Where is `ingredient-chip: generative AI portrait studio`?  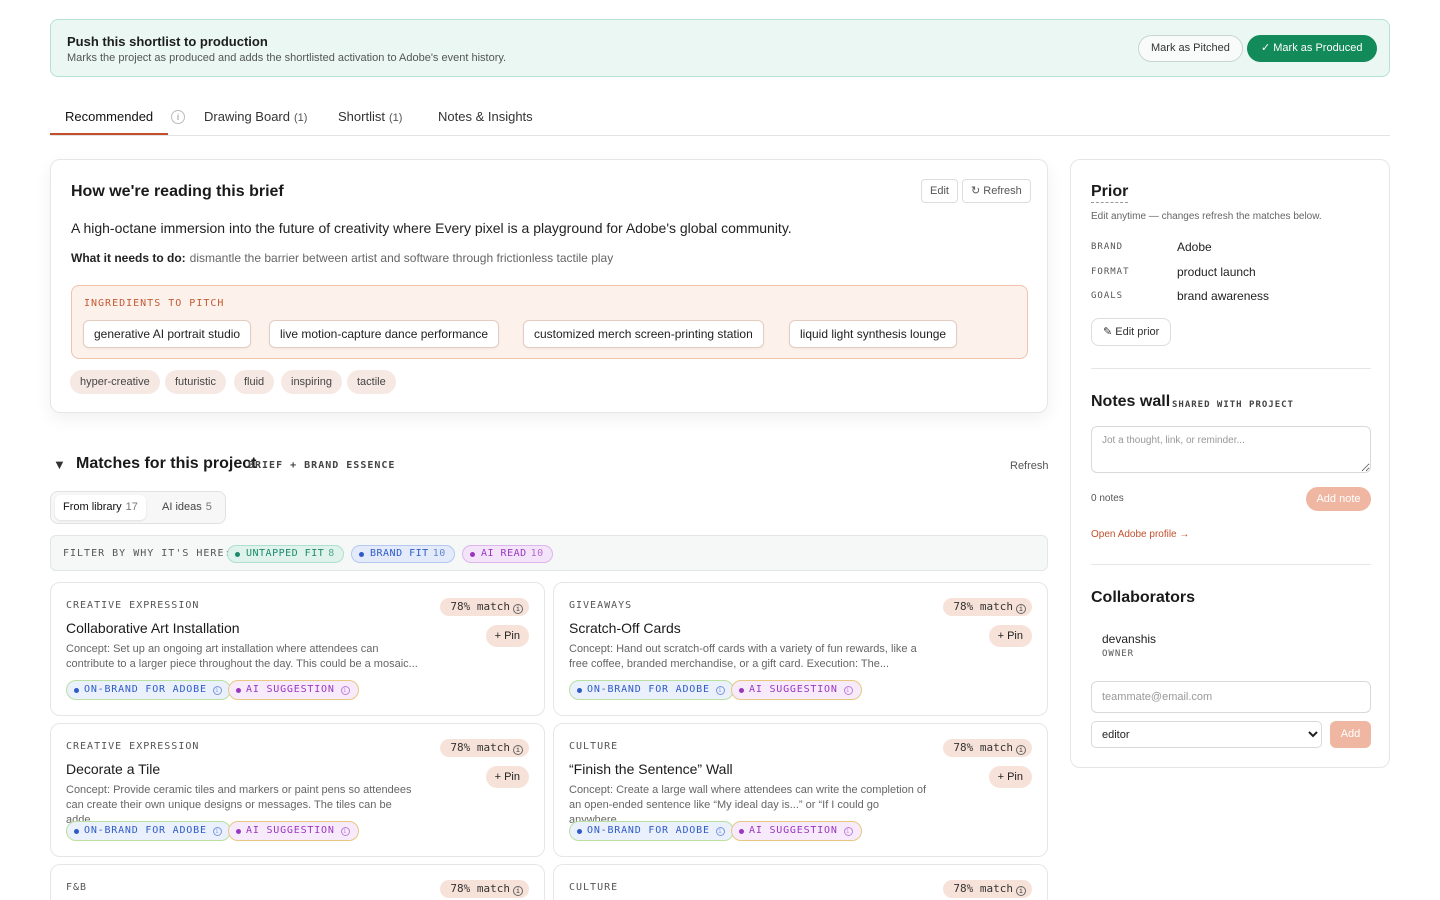 ingredient-chip: generative AI portrait studio is located at coordinates (167, 334).